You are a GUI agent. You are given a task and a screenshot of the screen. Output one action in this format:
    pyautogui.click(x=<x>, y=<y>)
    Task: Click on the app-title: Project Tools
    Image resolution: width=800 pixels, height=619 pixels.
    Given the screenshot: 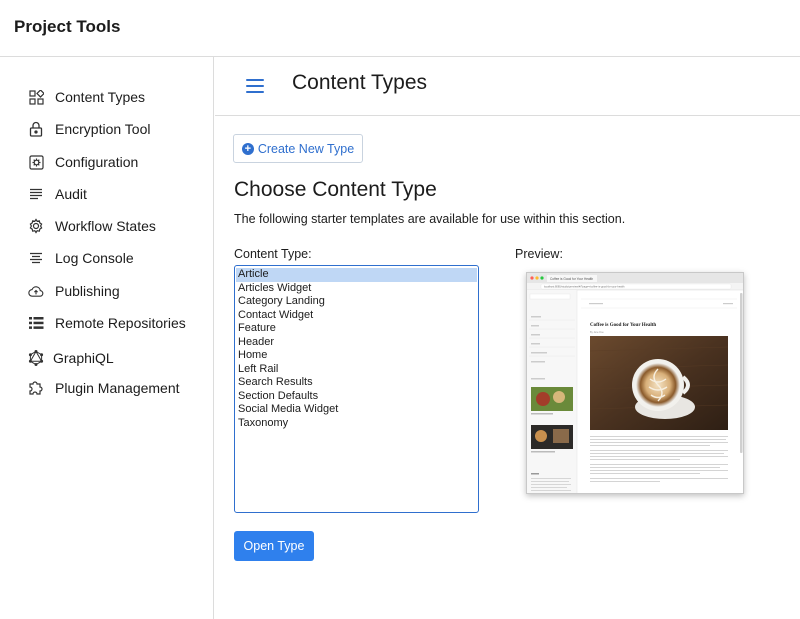 What is the action you would take?
    pyautogui.click(x=67, y=26)
    